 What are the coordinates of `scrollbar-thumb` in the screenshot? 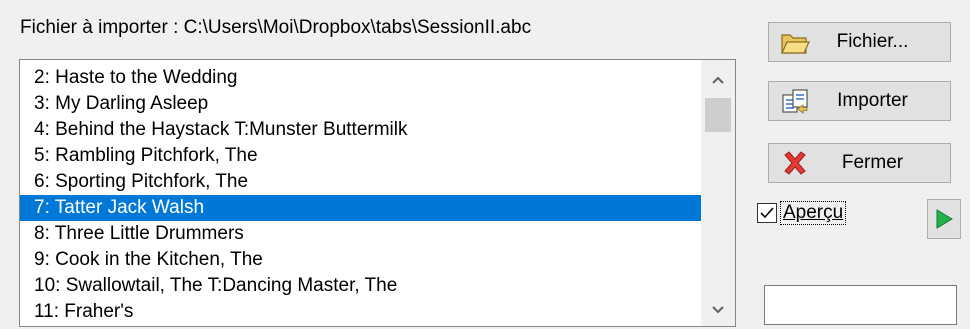 It's located at (718, 115).